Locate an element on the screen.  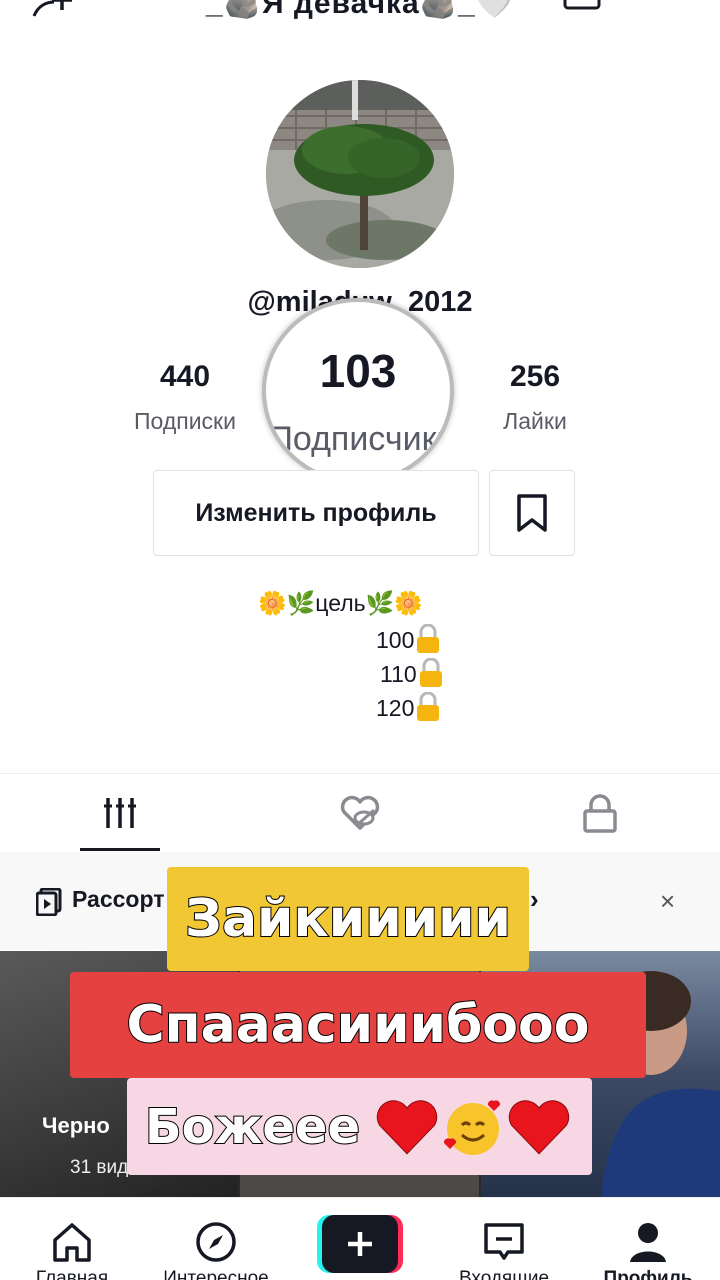
nav-home-label: Главная is located at coordinates (72, 1274).